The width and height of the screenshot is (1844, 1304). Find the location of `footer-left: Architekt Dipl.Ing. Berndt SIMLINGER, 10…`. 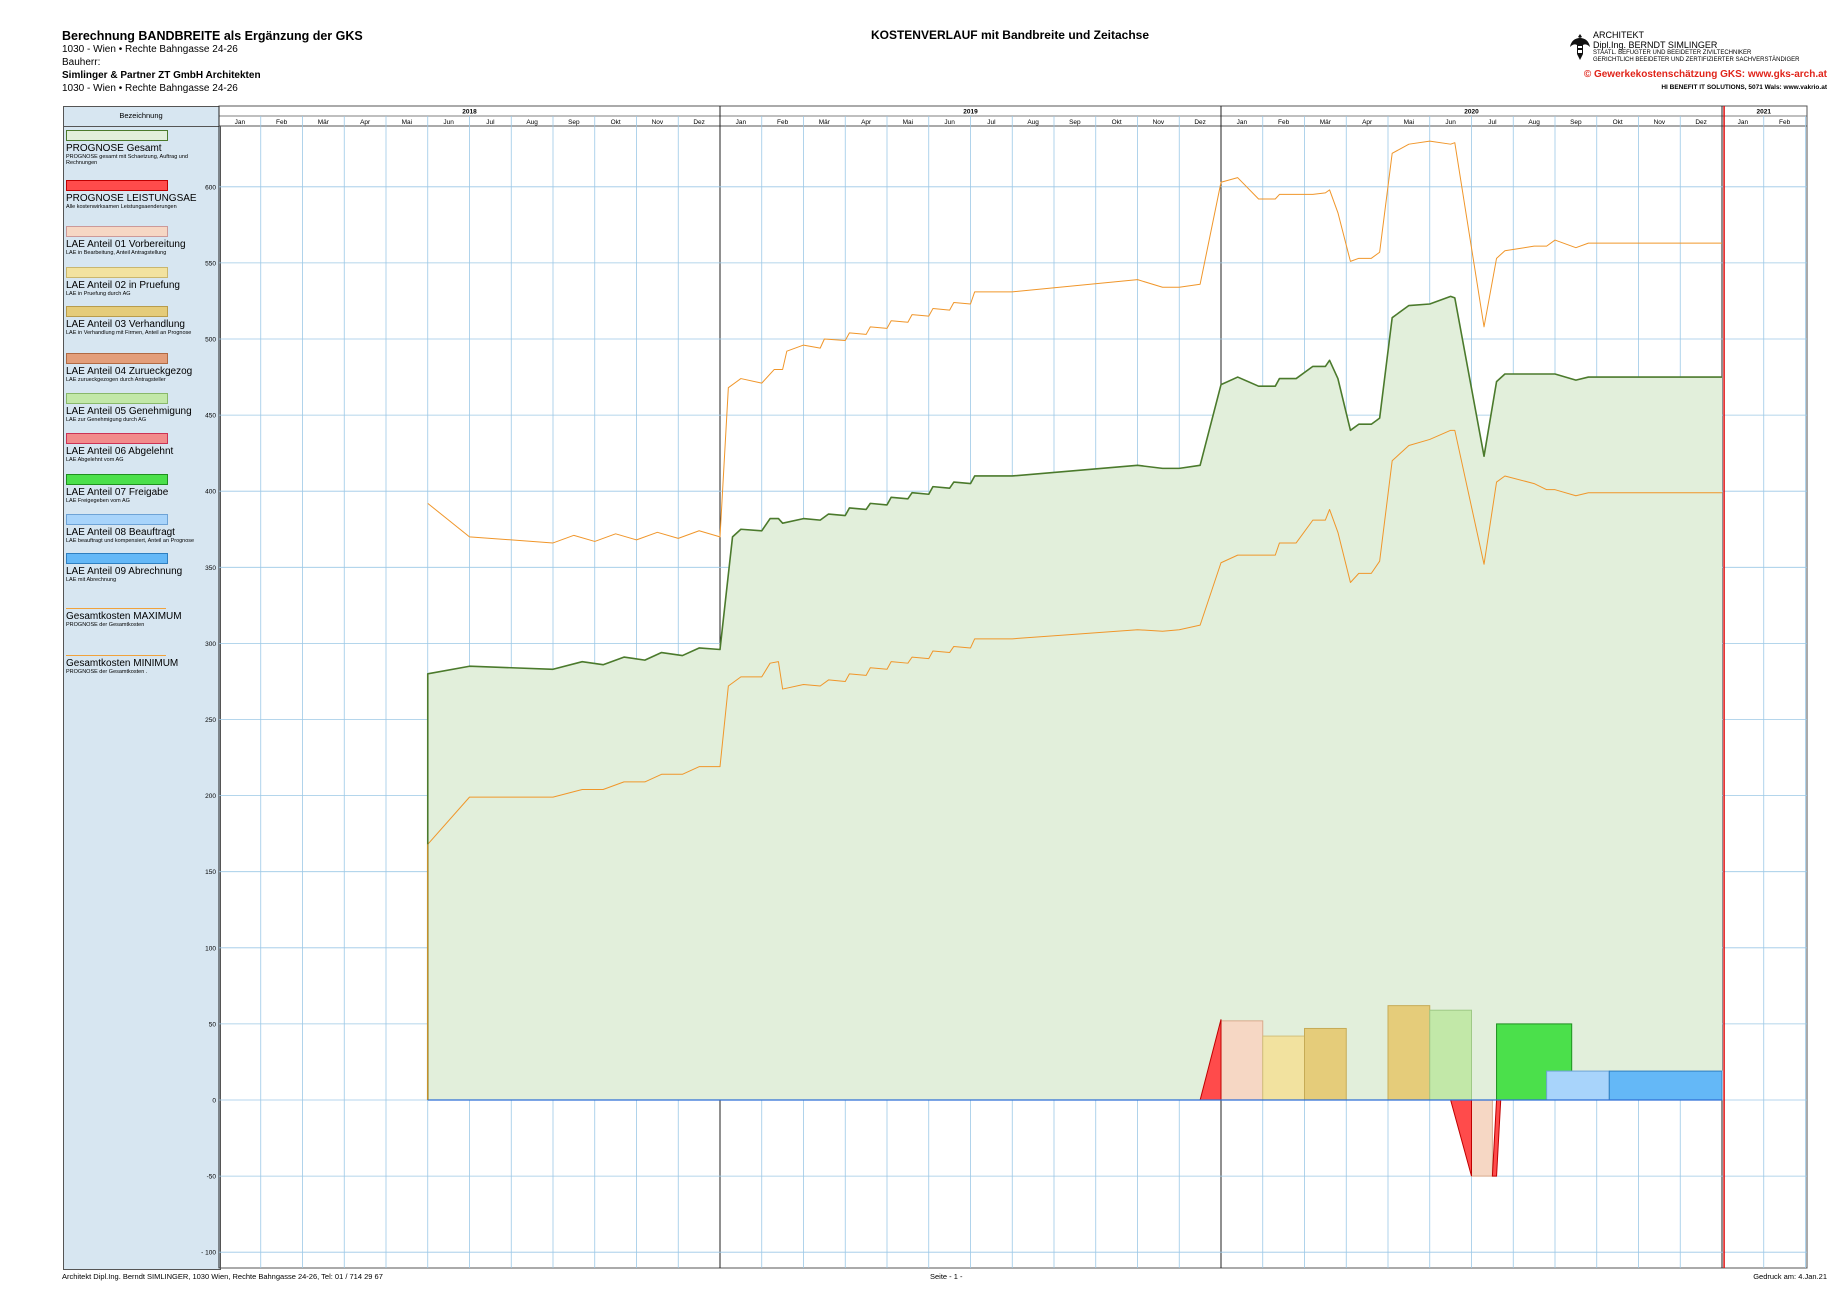

footer-left: Architekt Dipl.Ing. Berndt SIMLINGER, 10… is located at coordinates (222, 1276).